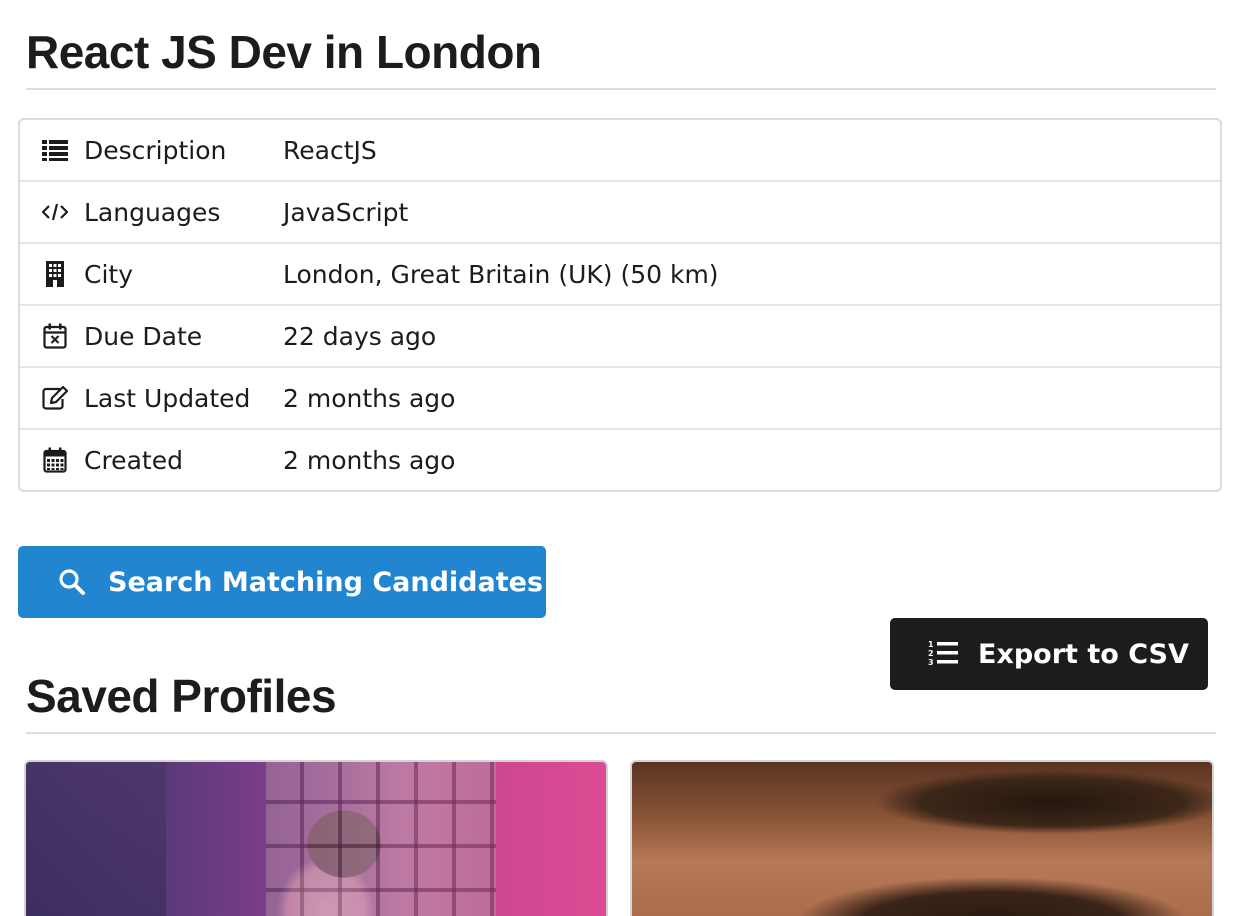 This screenshot has width=1234, height=916. I want to click on details-label: Languages, so click(152, 212).